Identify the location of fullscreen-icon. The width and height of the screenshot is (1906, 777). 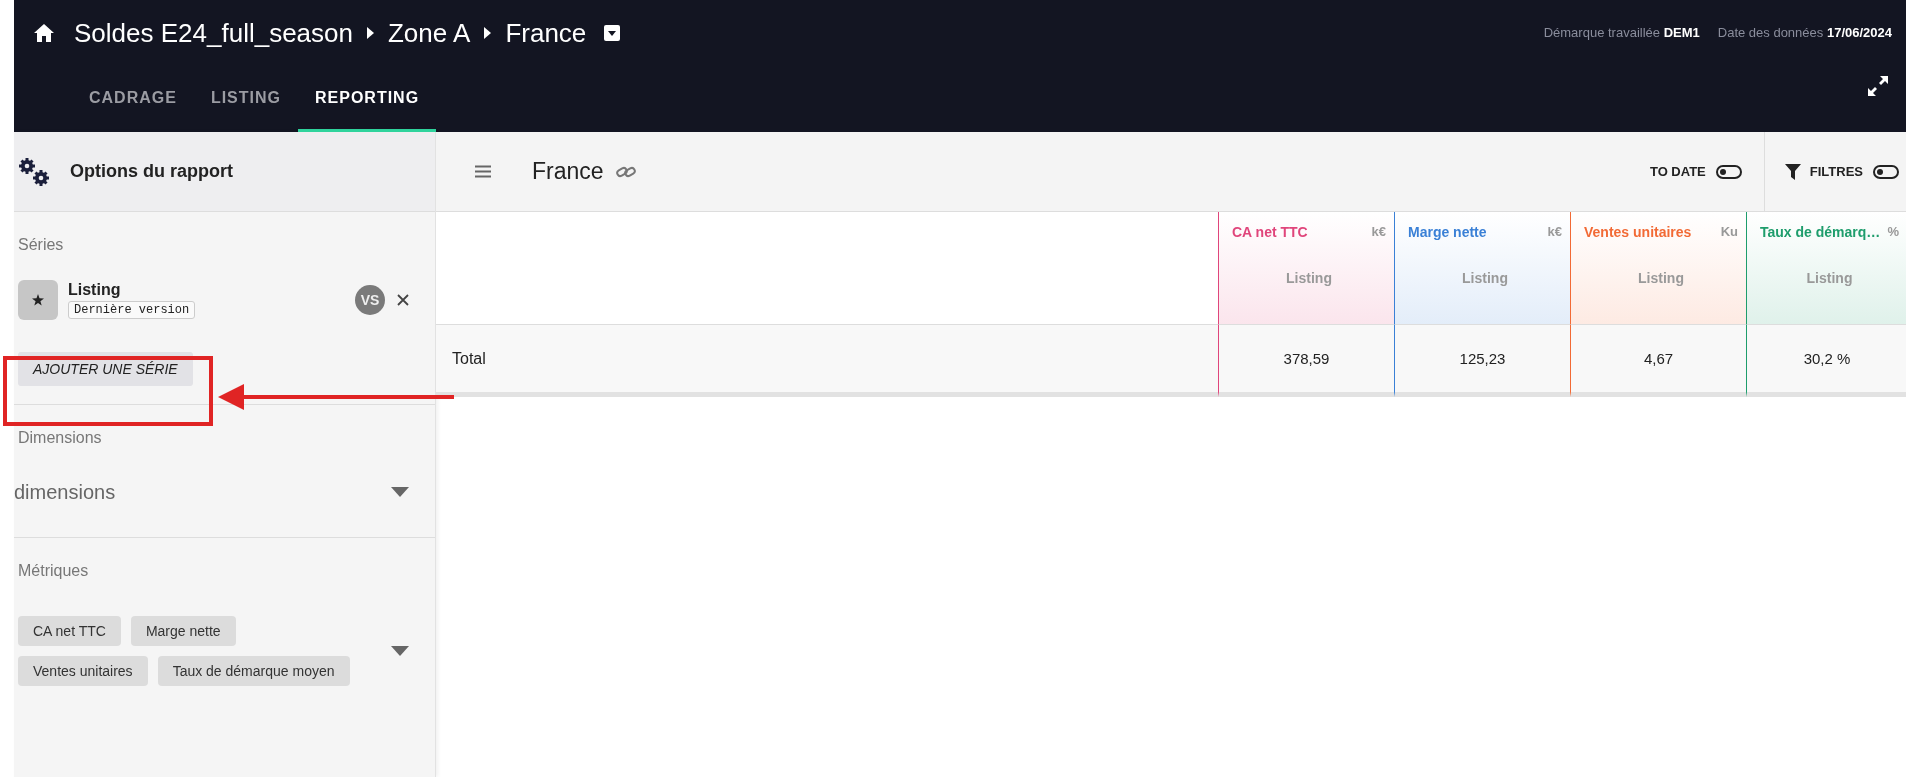
(1878, 86).